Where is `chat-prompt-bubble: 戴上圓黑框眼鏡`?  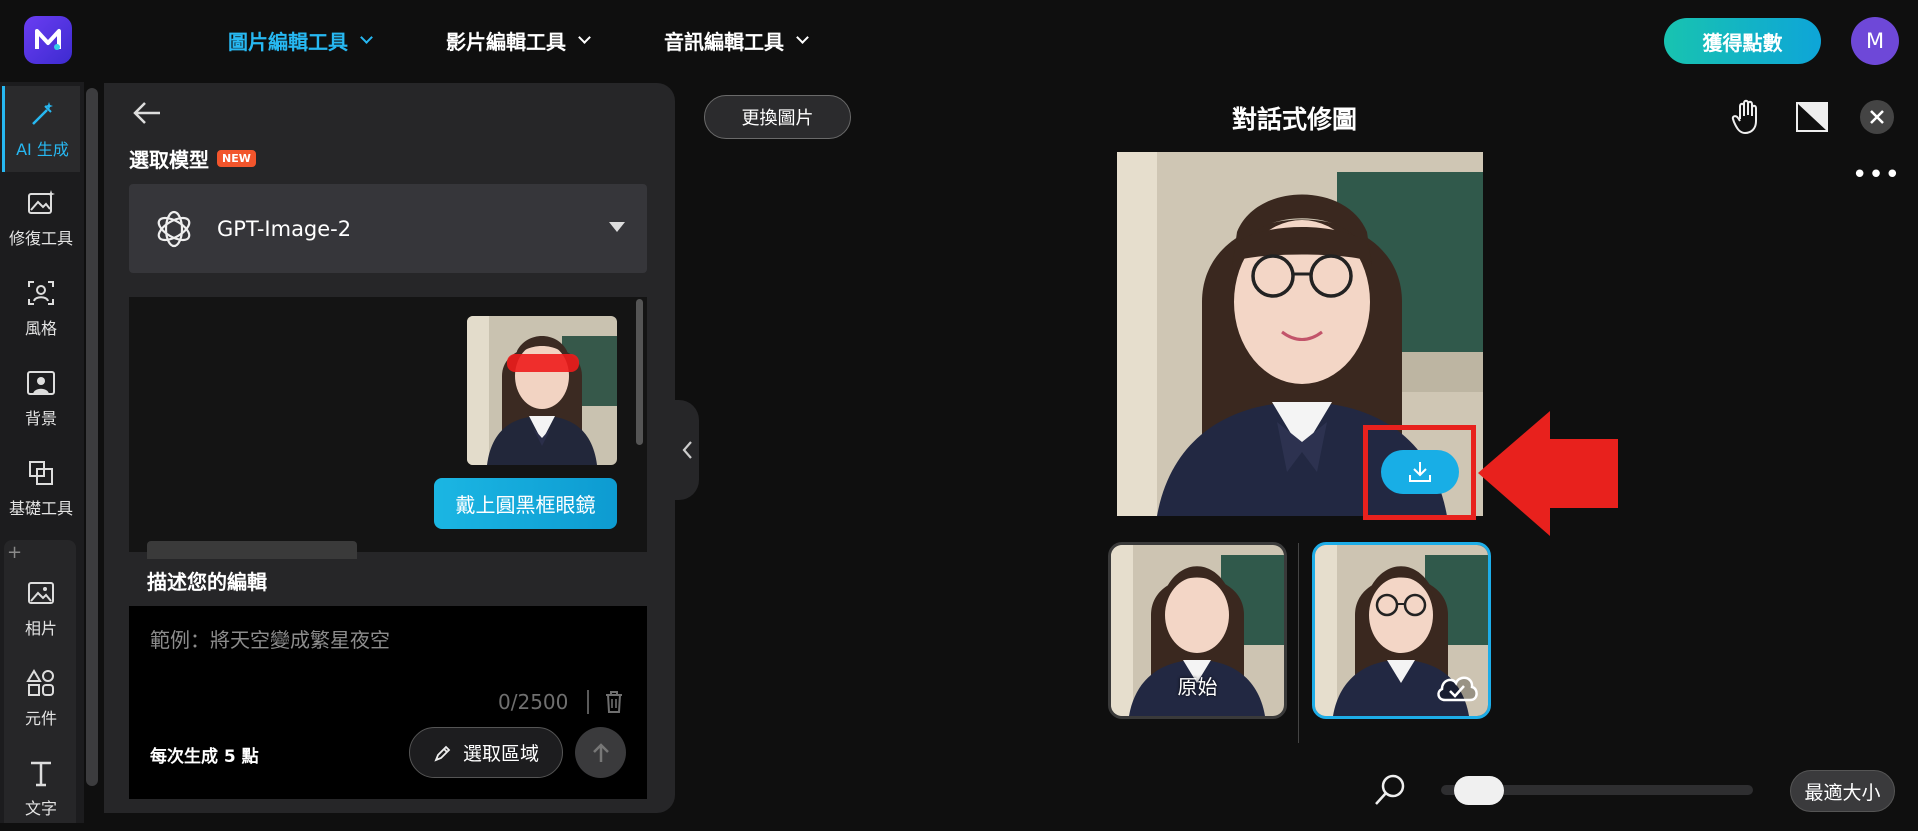 chat-prompt-bubble: 戴上圓黑框眼鏡 is located at coordinates (525, 503).